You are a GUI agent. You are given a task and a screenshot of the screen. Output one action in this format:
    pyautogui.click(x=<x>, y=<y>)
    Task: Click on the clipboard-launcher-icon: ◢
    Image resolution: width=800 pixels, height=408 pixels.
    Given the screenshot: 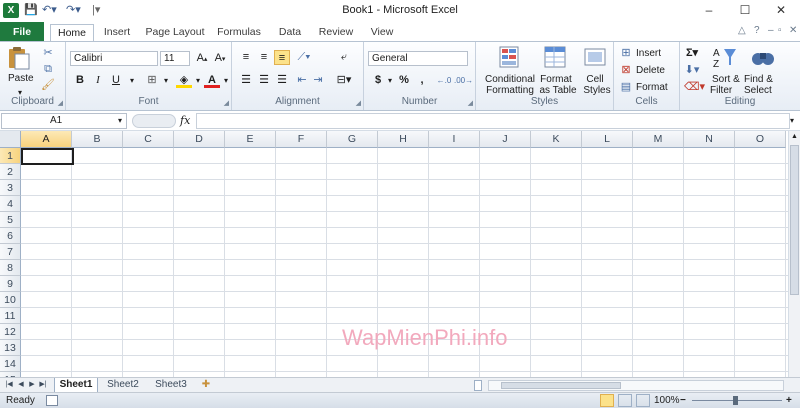 What is the action you would take?
    pyautogui.click(x=60, y=103)
    